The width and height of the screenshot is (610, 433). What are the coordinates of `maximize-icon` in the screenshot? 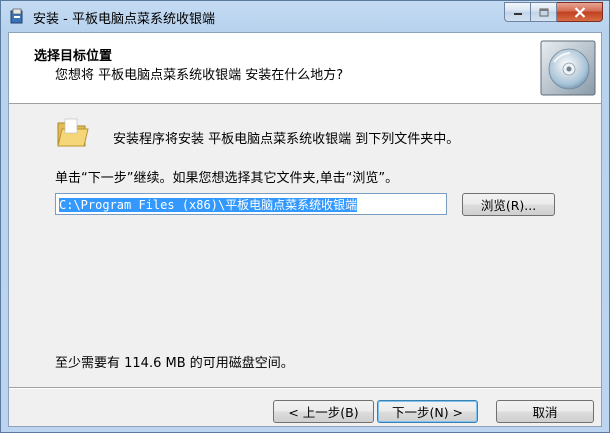 It's located at (543, 12).